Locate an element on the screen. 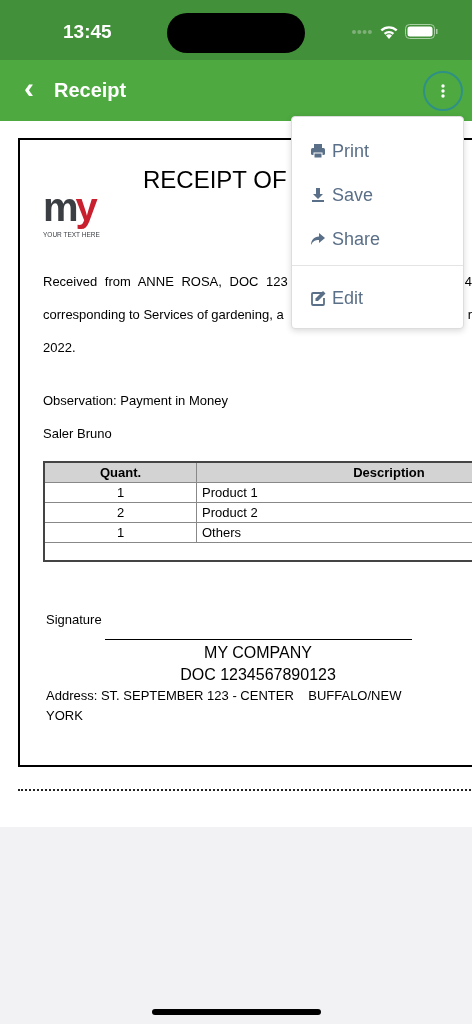 This screenshot has height=1024, width=472. address-text: YORK is located at coordinates (65, 716).